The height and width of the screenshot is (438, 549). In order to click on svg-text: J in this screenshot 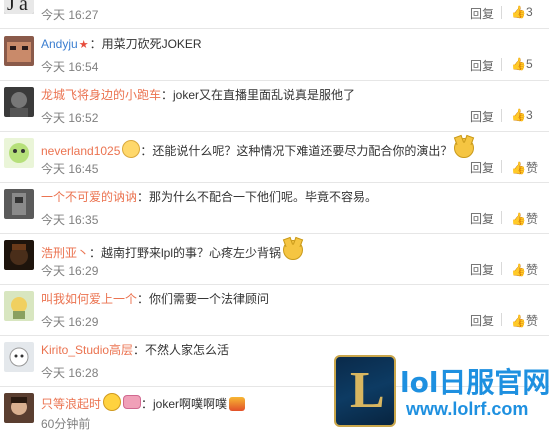, I will do `click(11, 7)`.